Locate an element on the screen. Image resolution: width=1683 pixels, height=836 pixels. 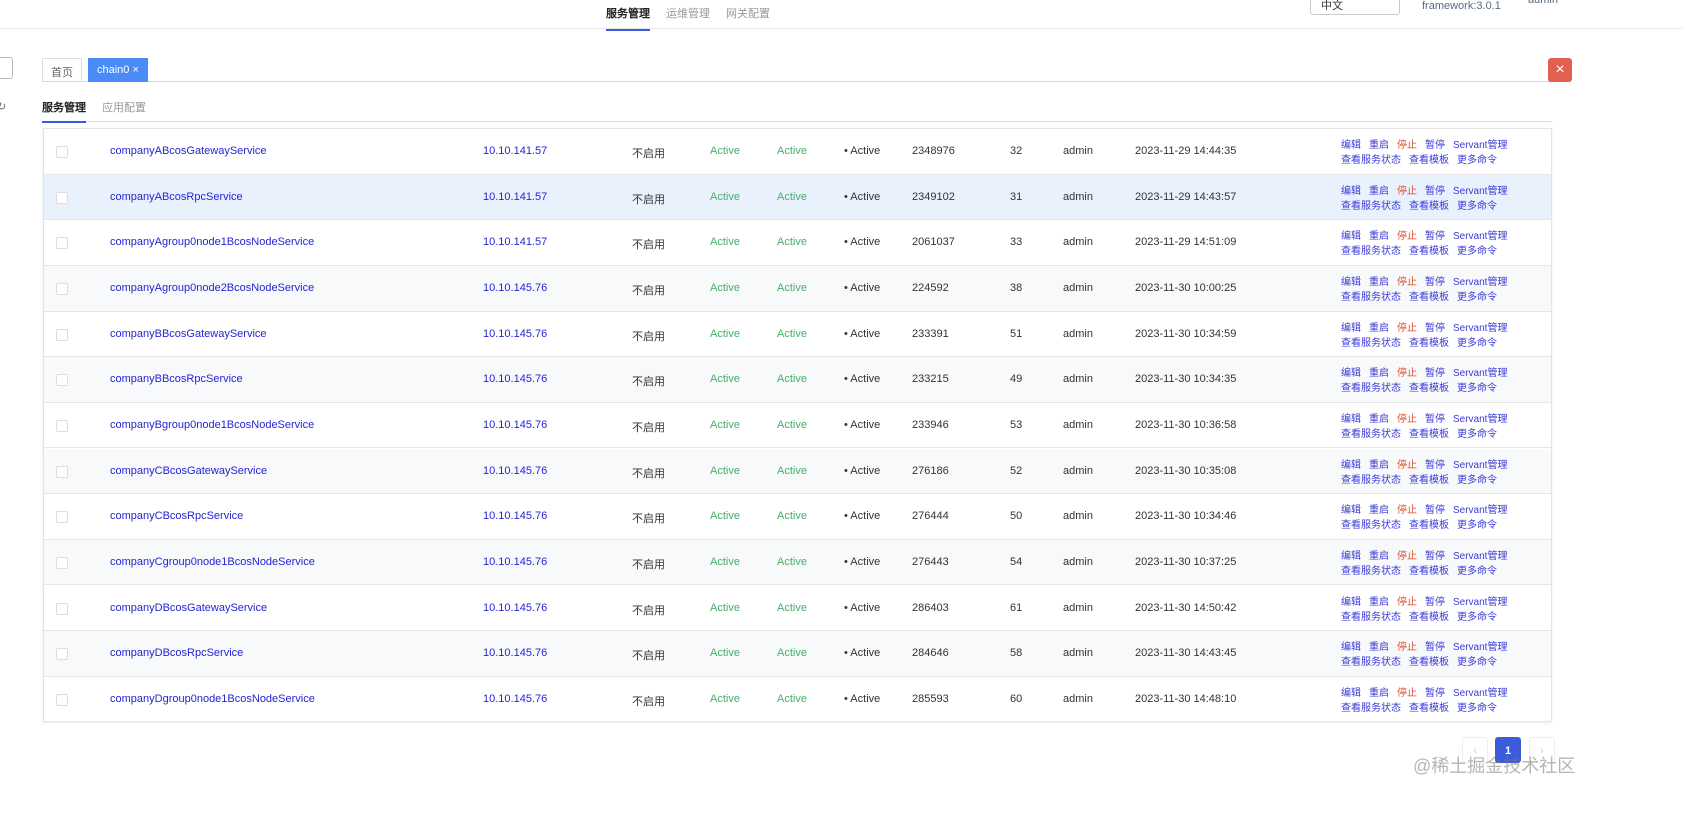
service-name: companyBBcosGatewayService is located at coordinates (188, 334).